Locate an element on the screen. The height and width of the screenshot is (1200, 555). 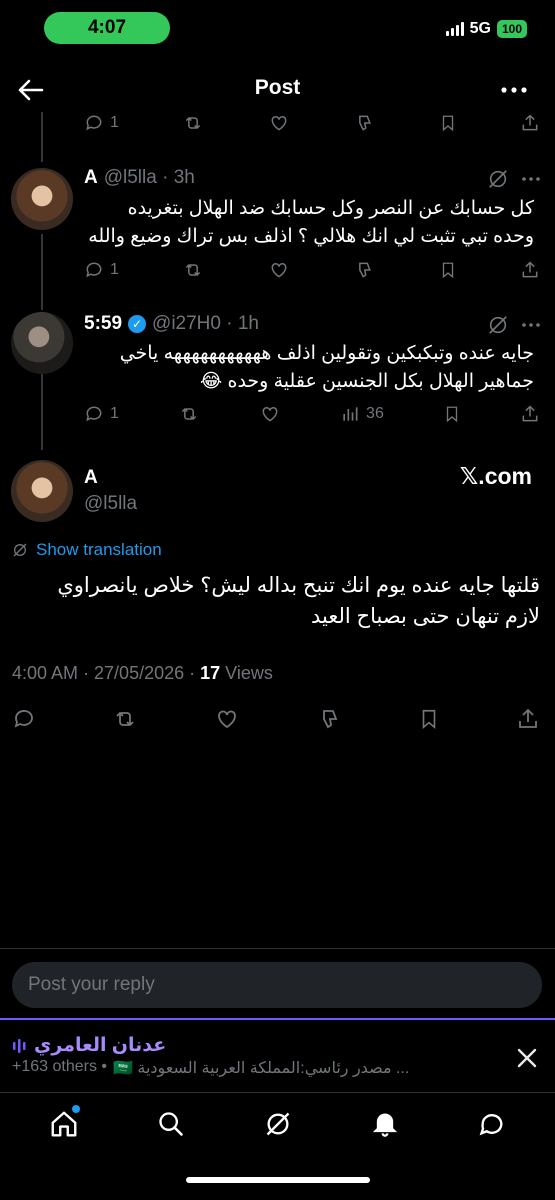
verified-badge-icon: ✓ is located at coordinates (137, 324).